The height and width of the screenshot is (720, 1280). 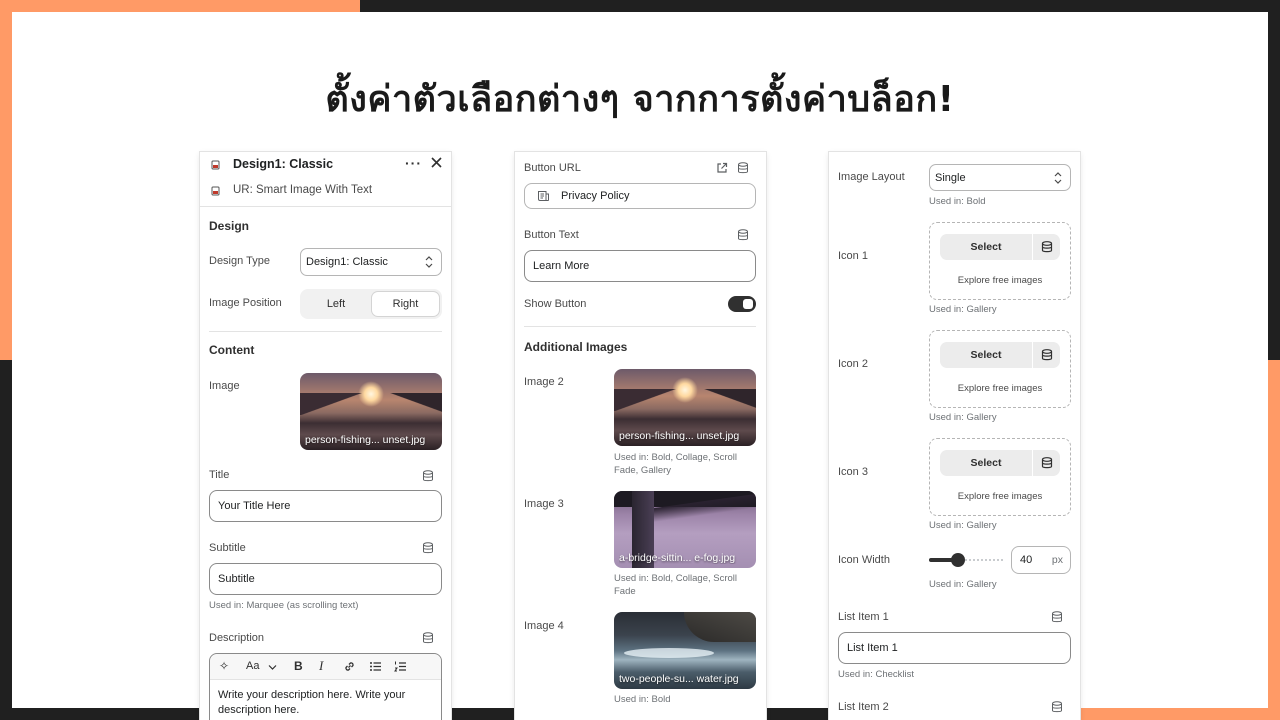 I want to click on list-item-1-label: List Item 1, so click(x=863, y=617).